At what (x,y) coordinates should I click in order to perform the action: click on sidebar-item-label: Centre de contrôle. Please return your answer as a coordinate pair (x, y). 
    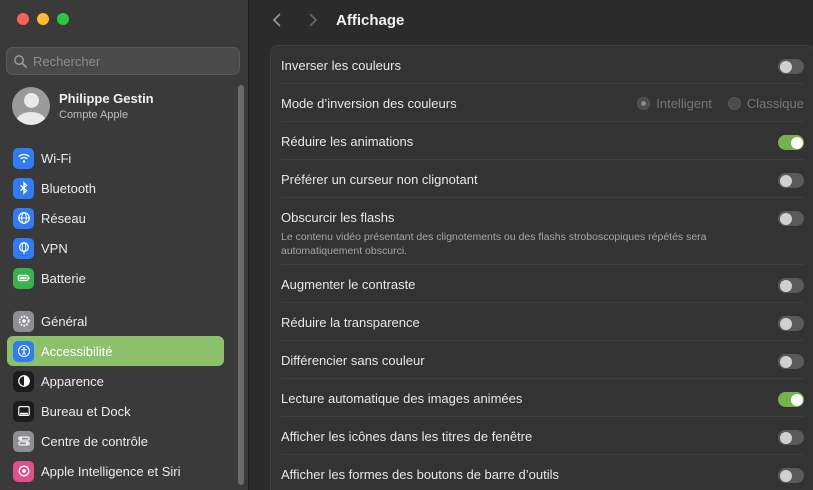
    Looking at the image, I should click on (94, 441).